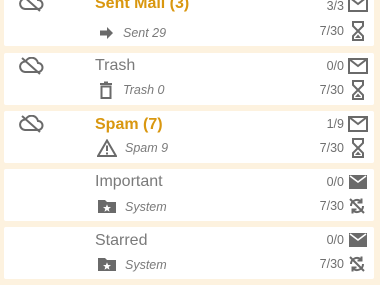 The height and width of the screenshot is (285, 380). I want to click on trash-icon, so click(106, 90).